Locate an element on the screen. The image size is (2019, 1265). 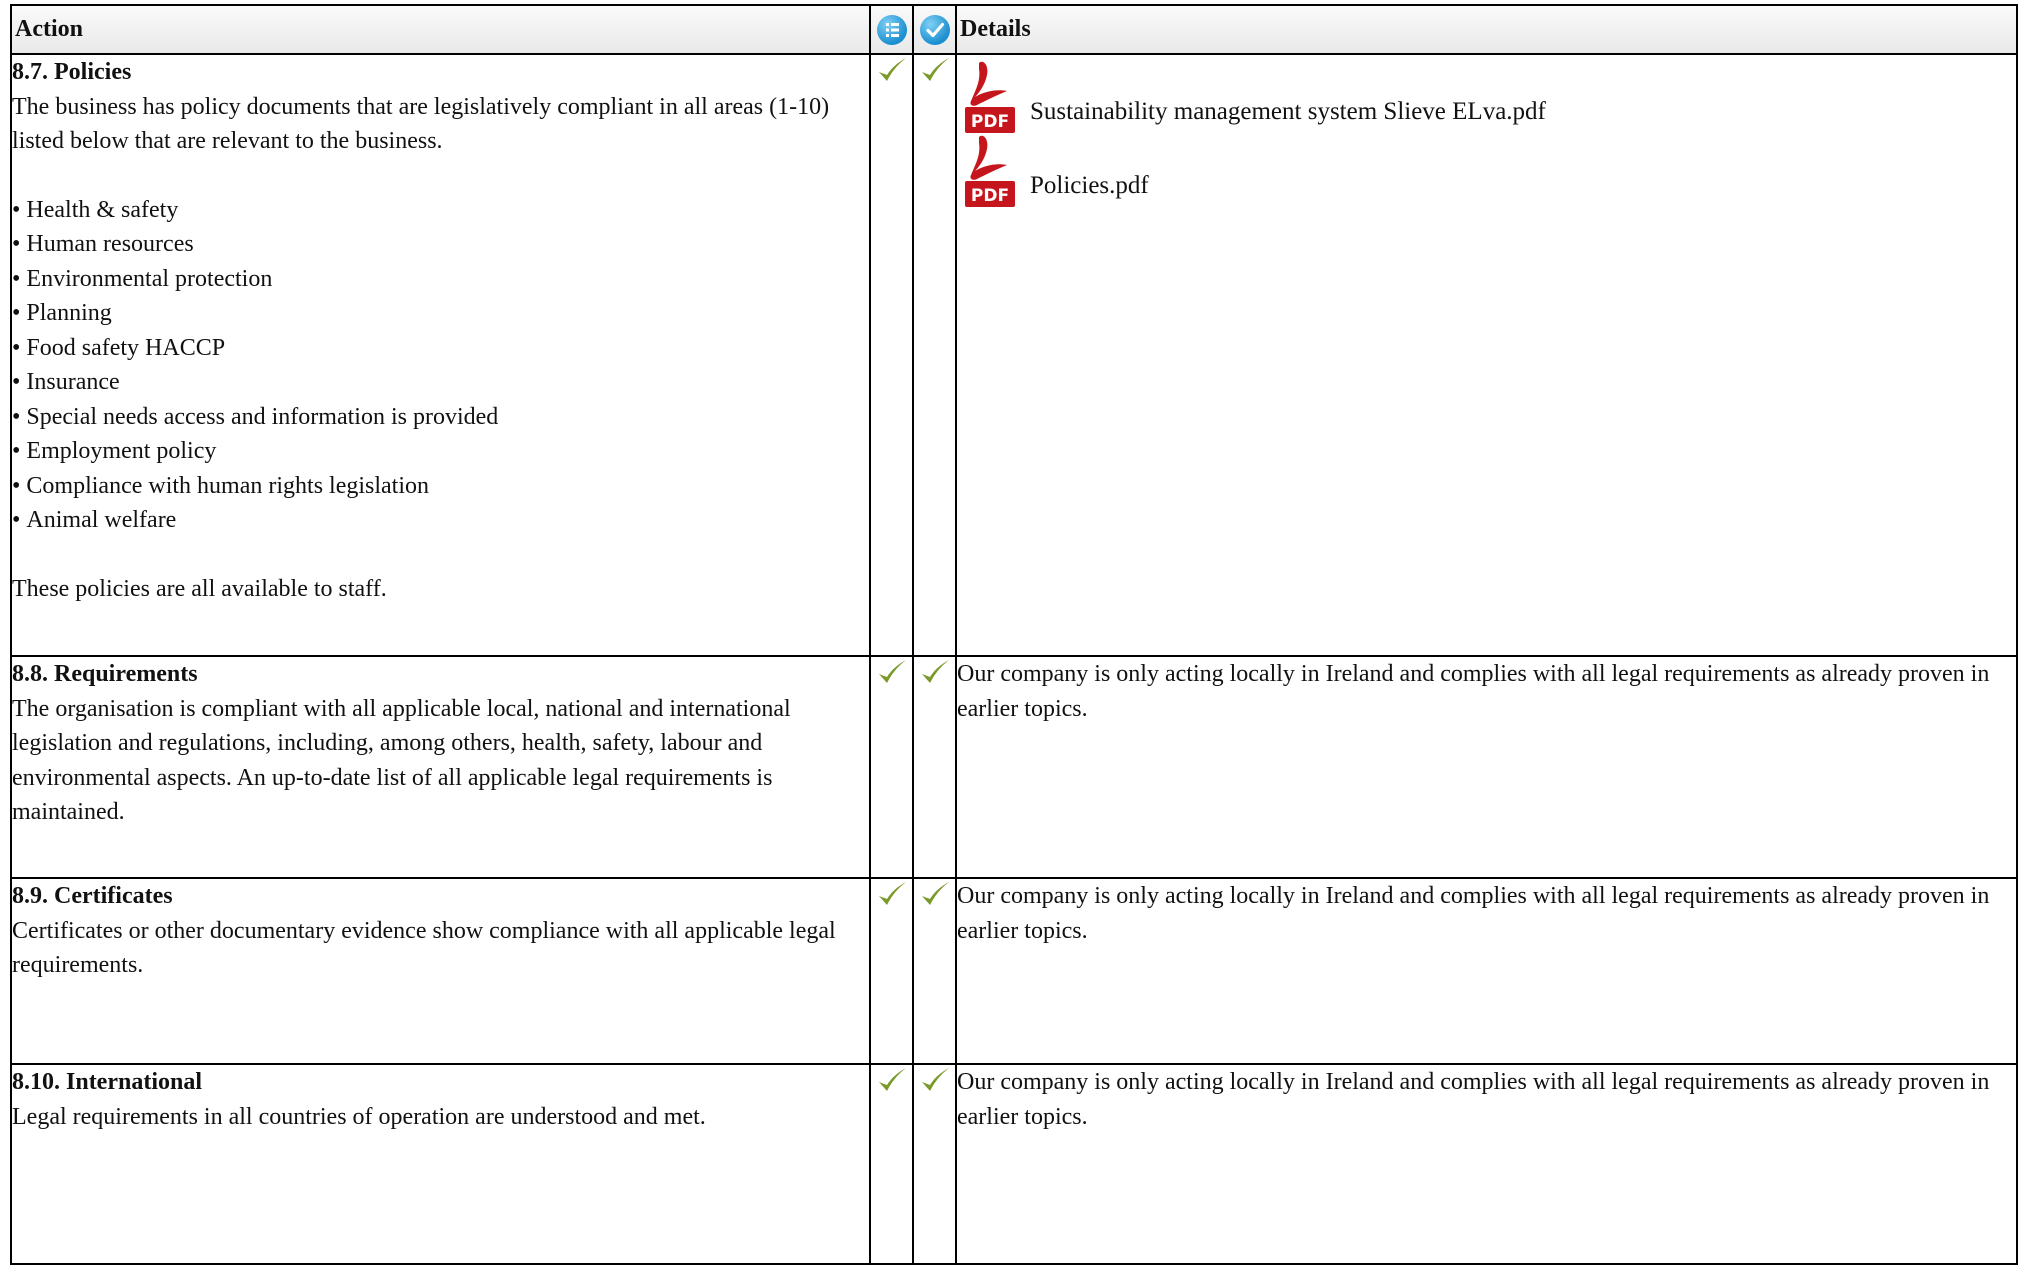
list-item: Health & safety is located at coordinates (440, 210).